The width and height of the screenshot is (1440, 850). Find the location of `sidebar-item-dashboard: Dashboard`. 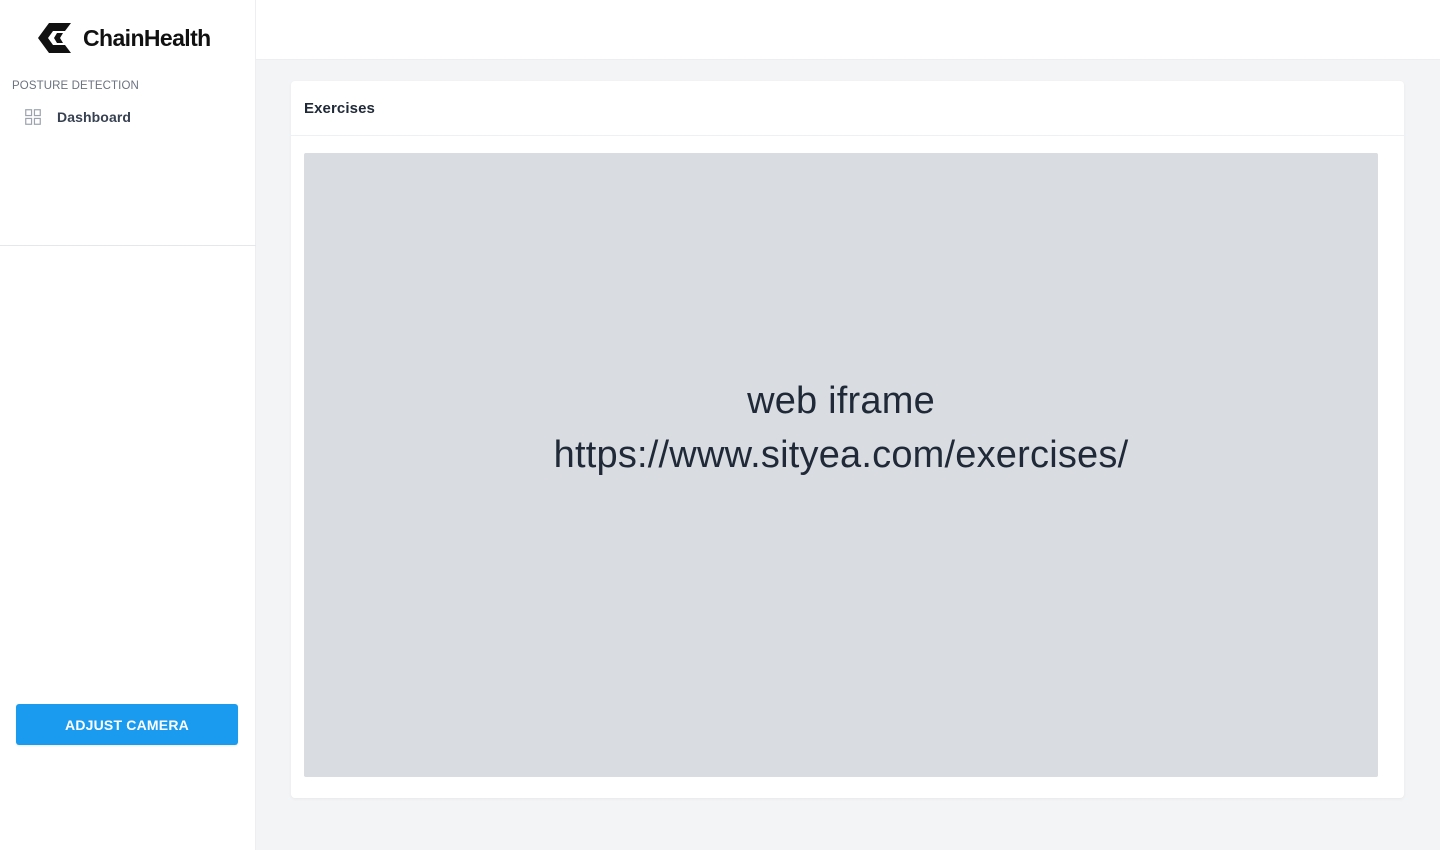

sidebar-item-dashboard: Dashboard is located at coordinates (128, 117).